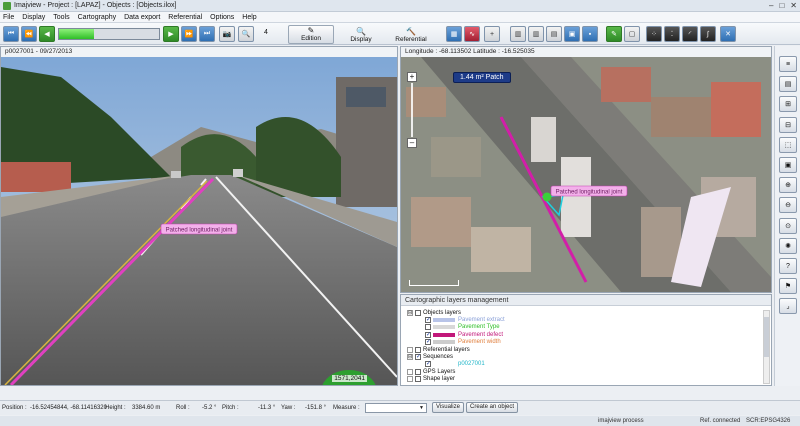 This screenshot has height=426, width=800. I want to click on menu-data-export: Data export, so click(142, 17).